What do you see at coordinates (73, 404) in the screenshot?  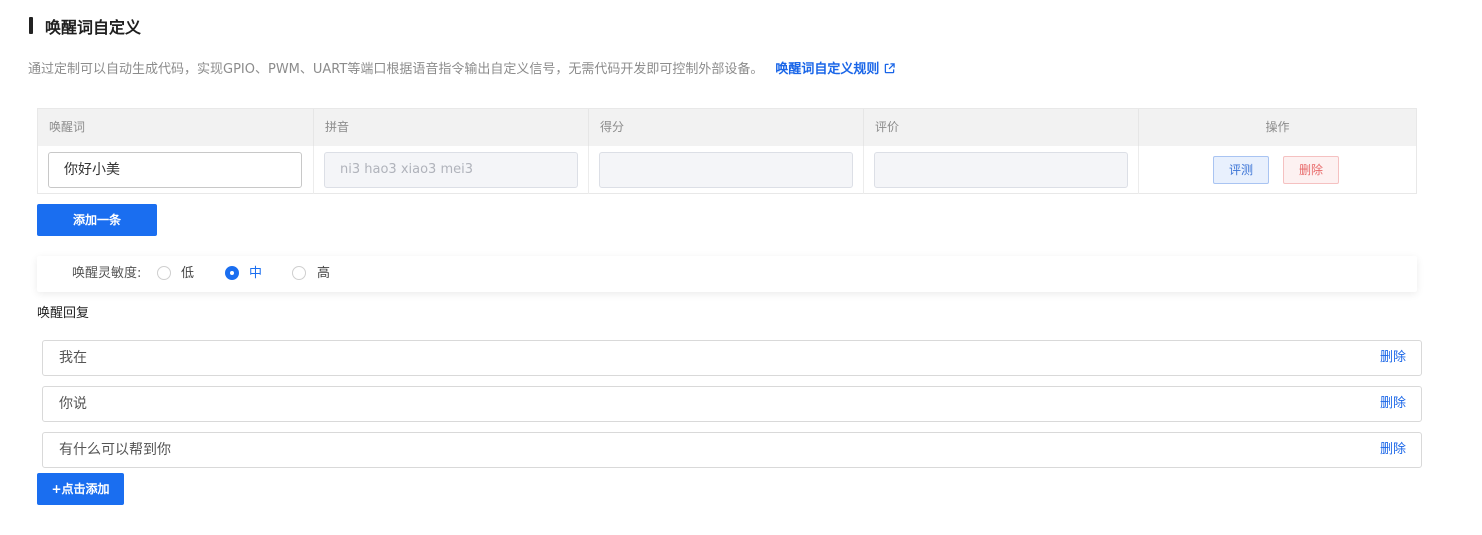 I see `reply-text: 你说` at bounding box center [73, 404].